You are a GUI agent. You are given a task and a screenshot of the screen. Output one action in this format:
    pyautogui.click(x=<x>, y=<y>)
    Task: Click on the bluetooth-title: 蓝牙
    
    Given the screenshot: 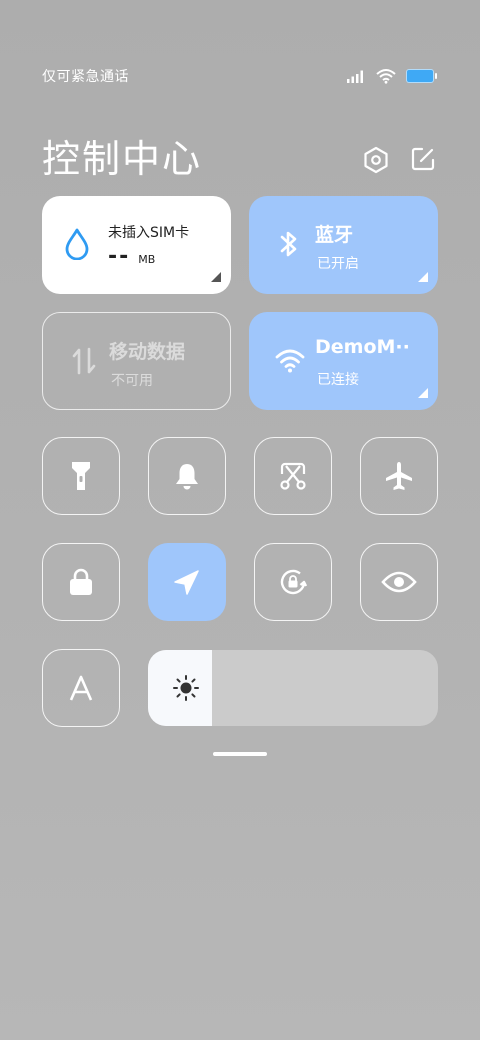 What is the action you would take?
    pyautogui.click(x=334, y=235)
    